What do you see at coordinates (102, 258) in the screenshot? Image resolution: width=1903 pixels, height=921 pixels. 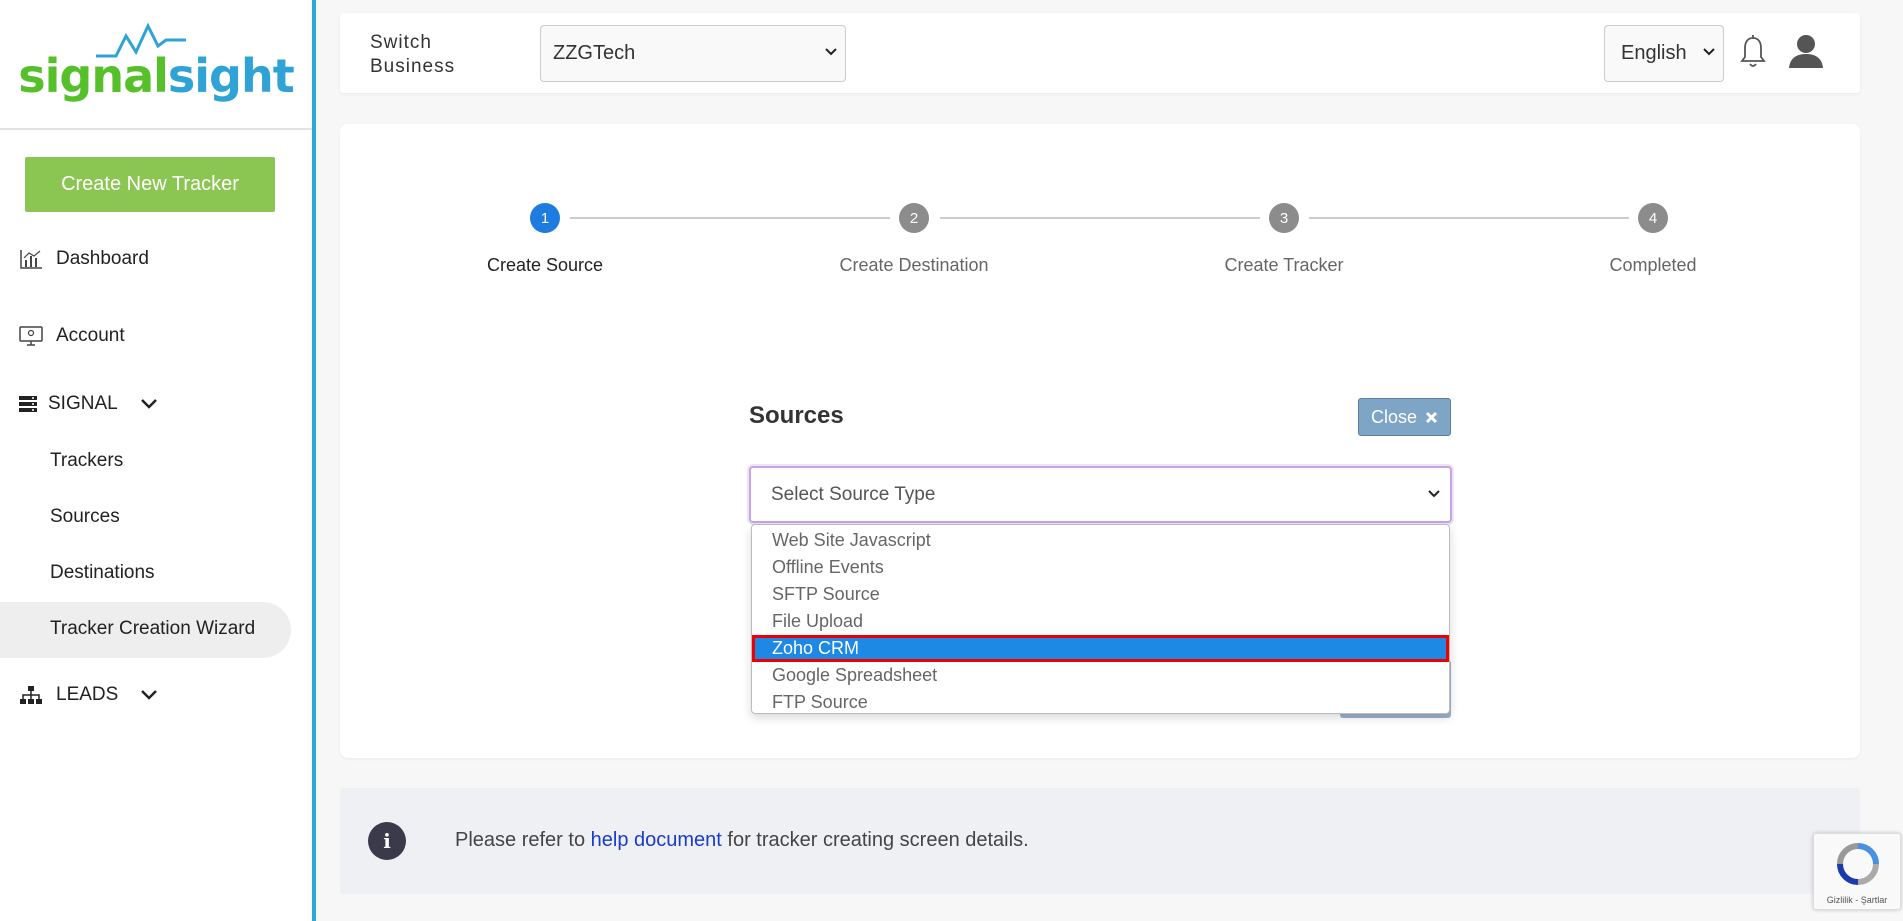 I see `sidebar-item-label: Dashboard` at bounding box center [102, 258].